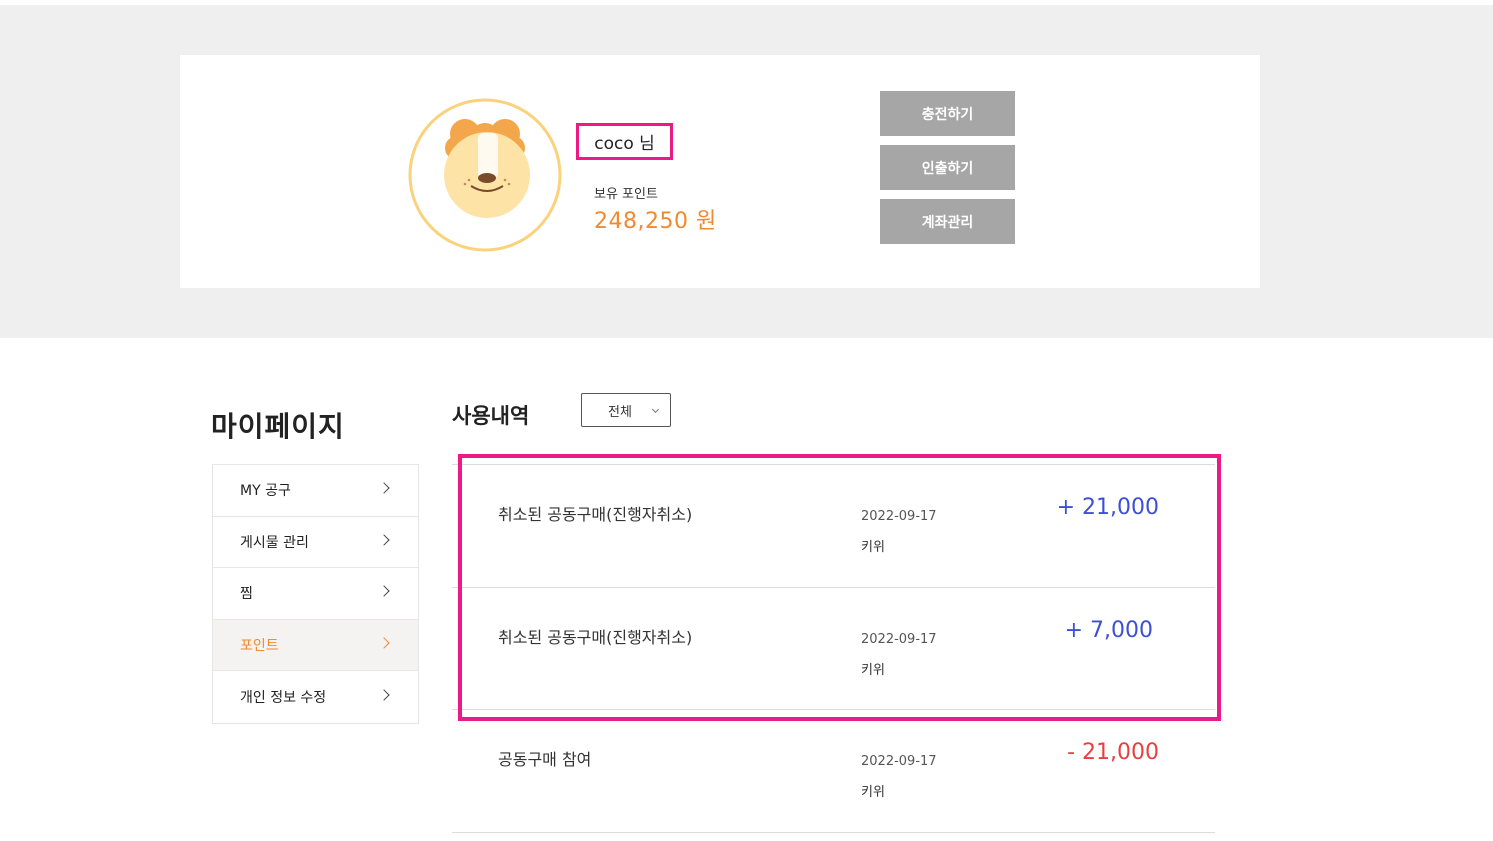  I want to click on charge-button: 충전하기, so click(947, 113).